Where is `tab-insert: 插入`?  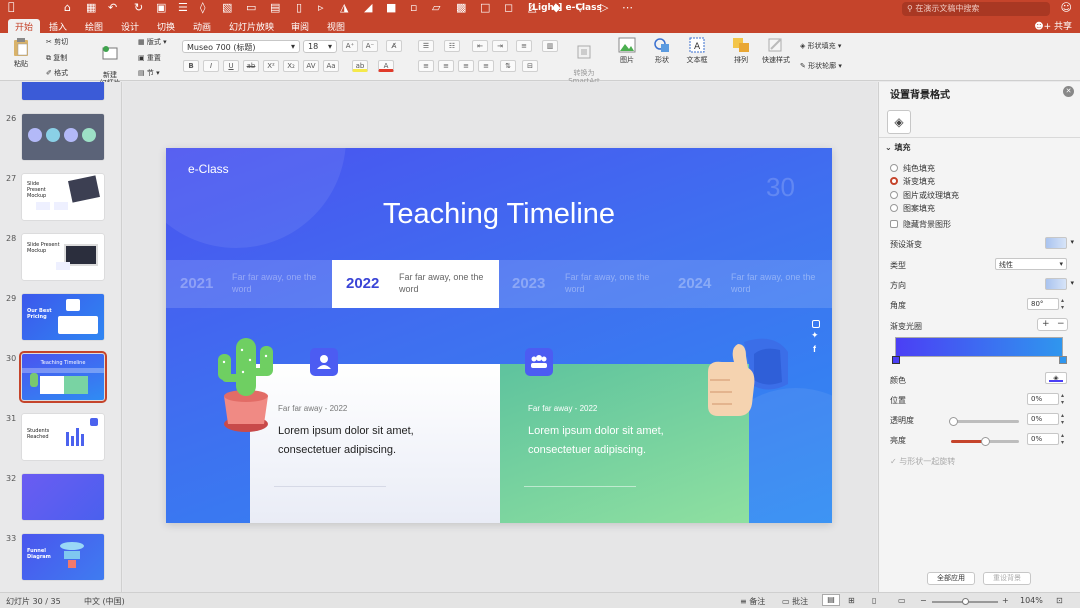
tab-insert: 插入 is located at coordinates (58, 26).